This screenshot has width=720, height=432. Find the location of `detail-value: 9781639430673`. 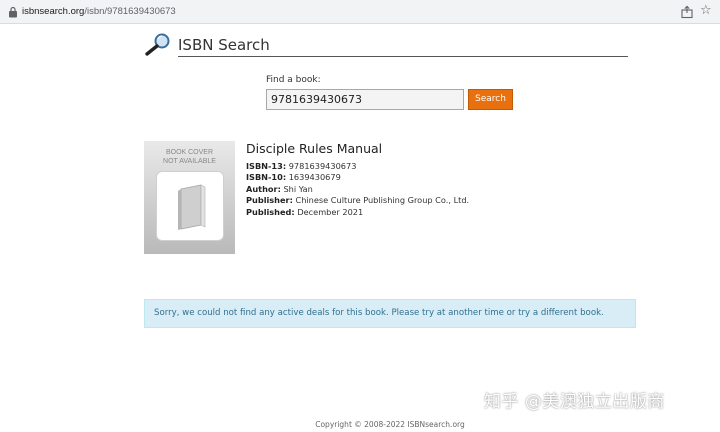

detail-value: 9781639430673 is located at coordinates (322, 166).